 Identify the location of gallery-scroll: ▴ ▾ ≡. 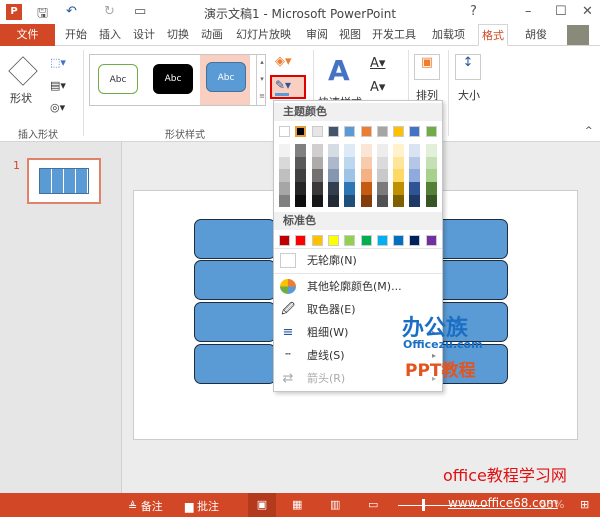
(261, 80).